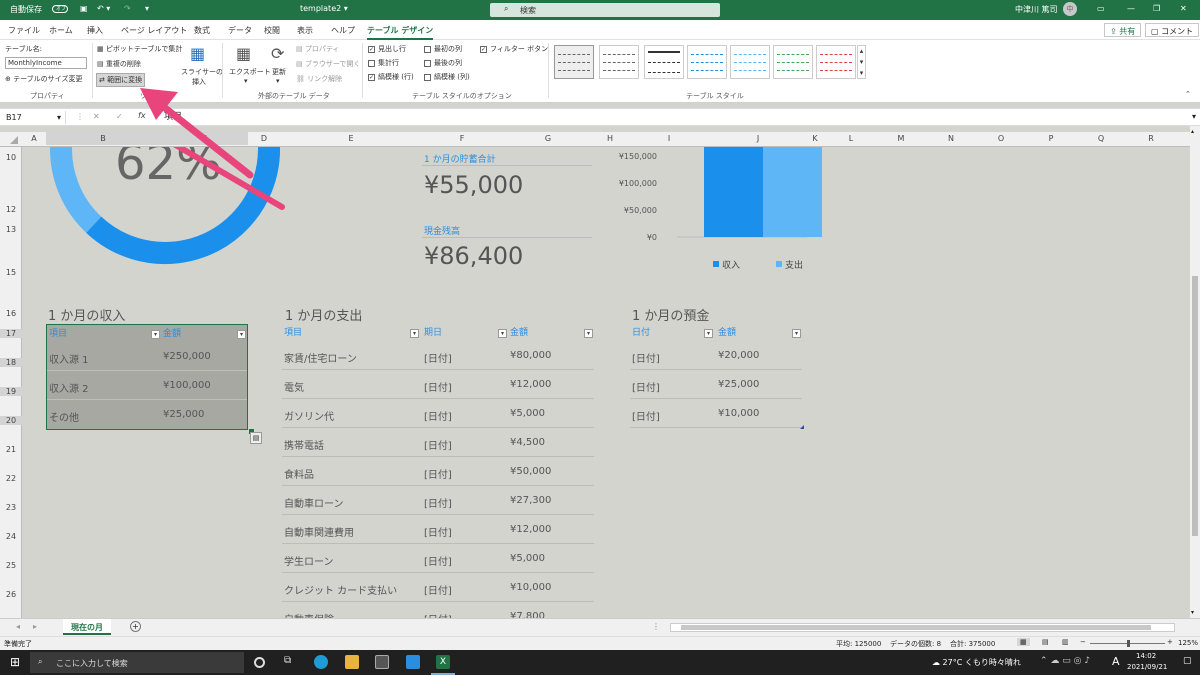 The image size is (1200, 675). Describe the element at coordinates (915, 644) in the screenshot. I see `count-status: データの個数: 8` at that location.